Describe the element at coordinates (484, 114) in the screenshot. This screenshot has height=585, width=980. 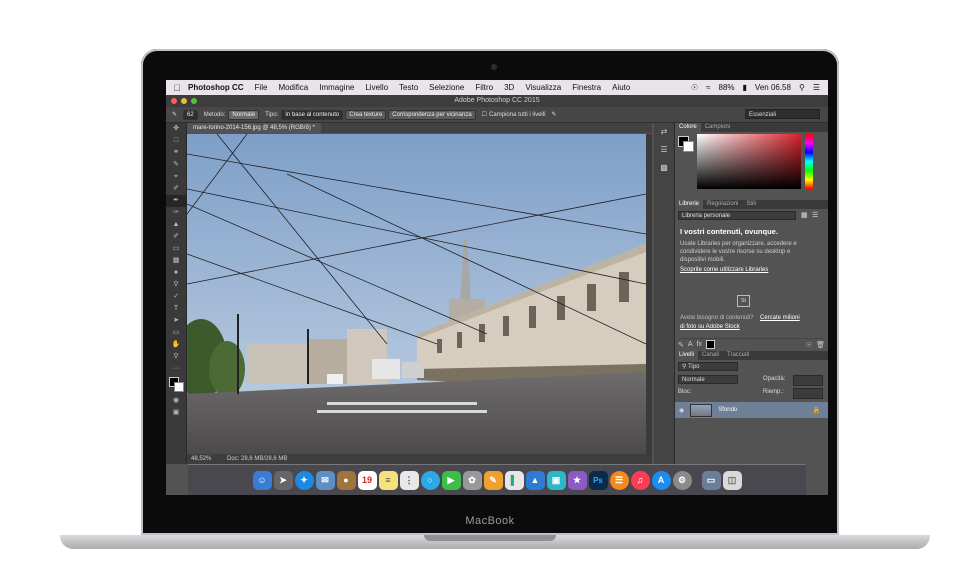
I see `sample-all-checkbox: ☐` at that location.